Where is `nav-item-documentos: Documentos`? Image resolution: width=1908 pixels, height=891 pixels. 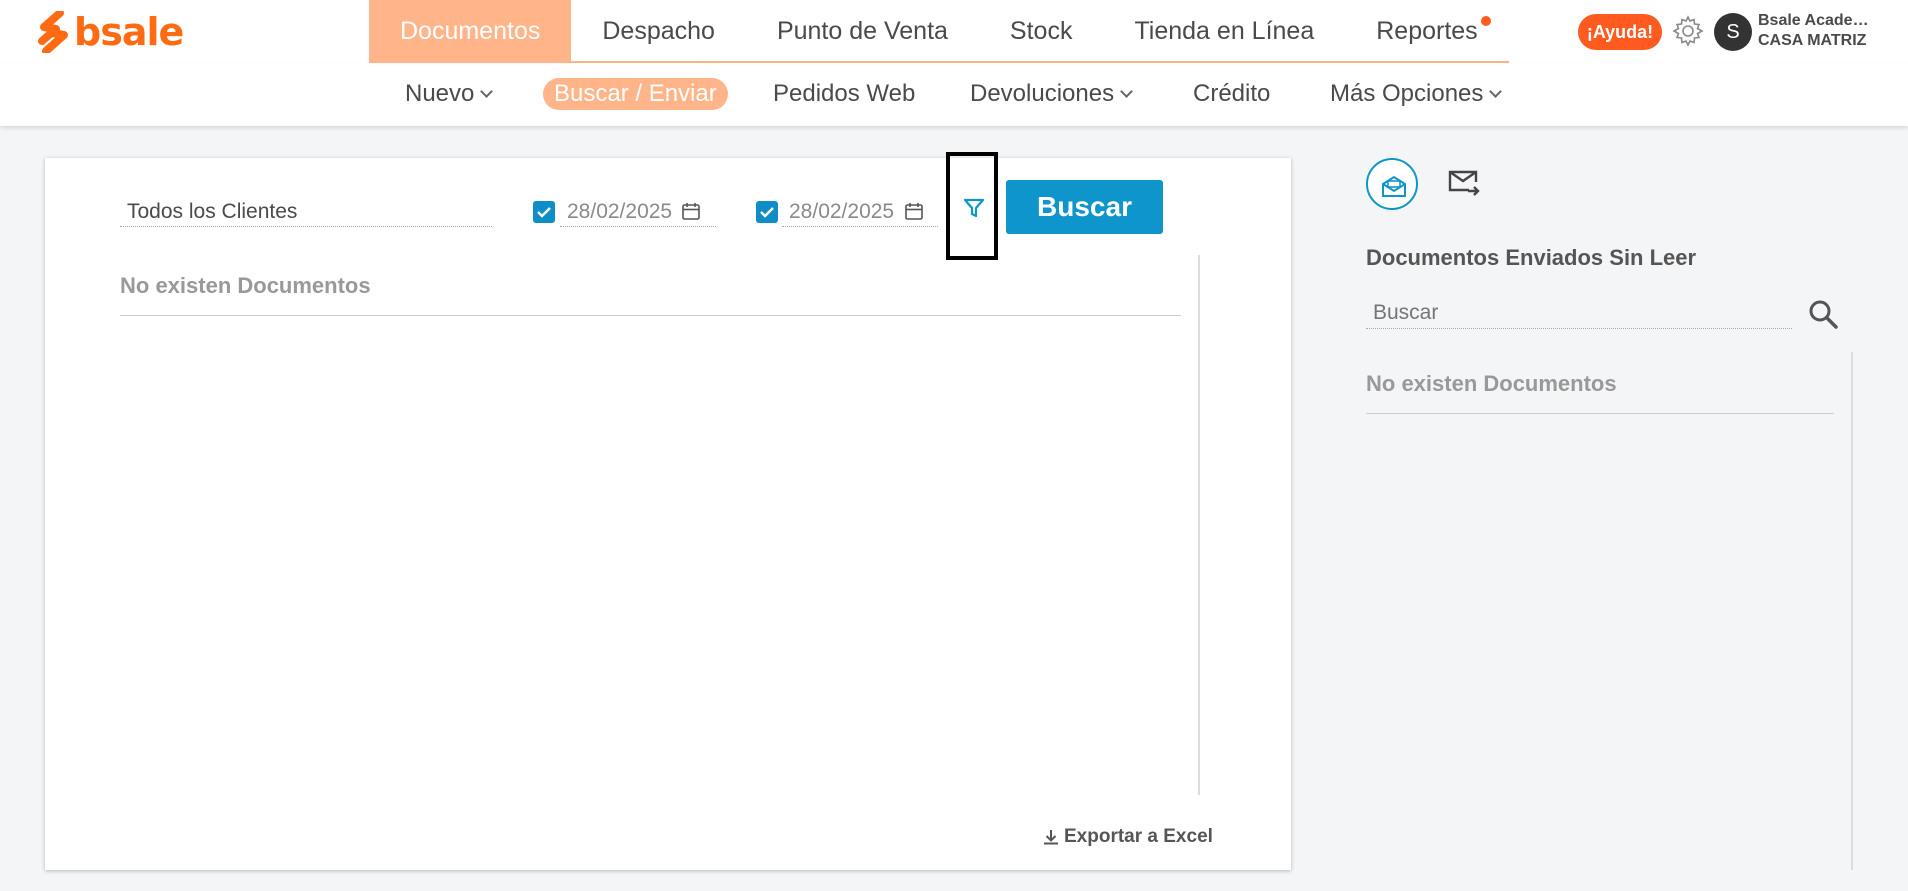 nav-item-documentos: Documentos is located at coordinates (470, 31).